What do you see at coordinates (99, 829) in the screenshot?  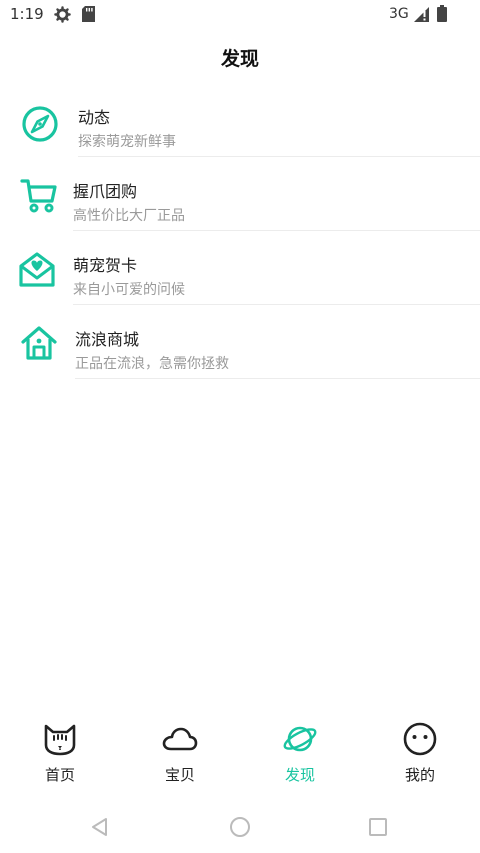 I see `back-icon` at bounding box center [99, 829].